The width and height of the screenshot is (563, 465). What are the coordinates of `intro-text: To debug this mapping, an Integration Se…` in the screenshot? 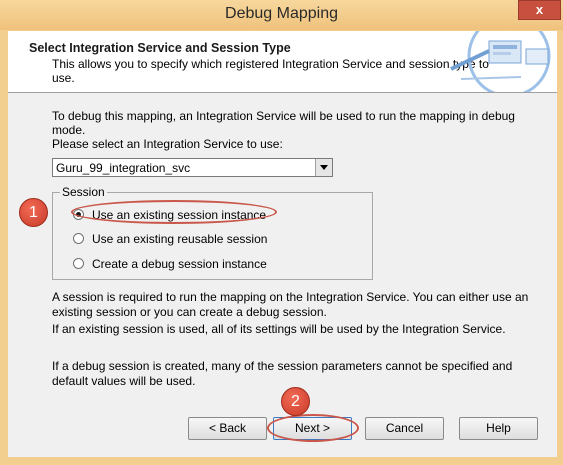 It's located at (287, 130).